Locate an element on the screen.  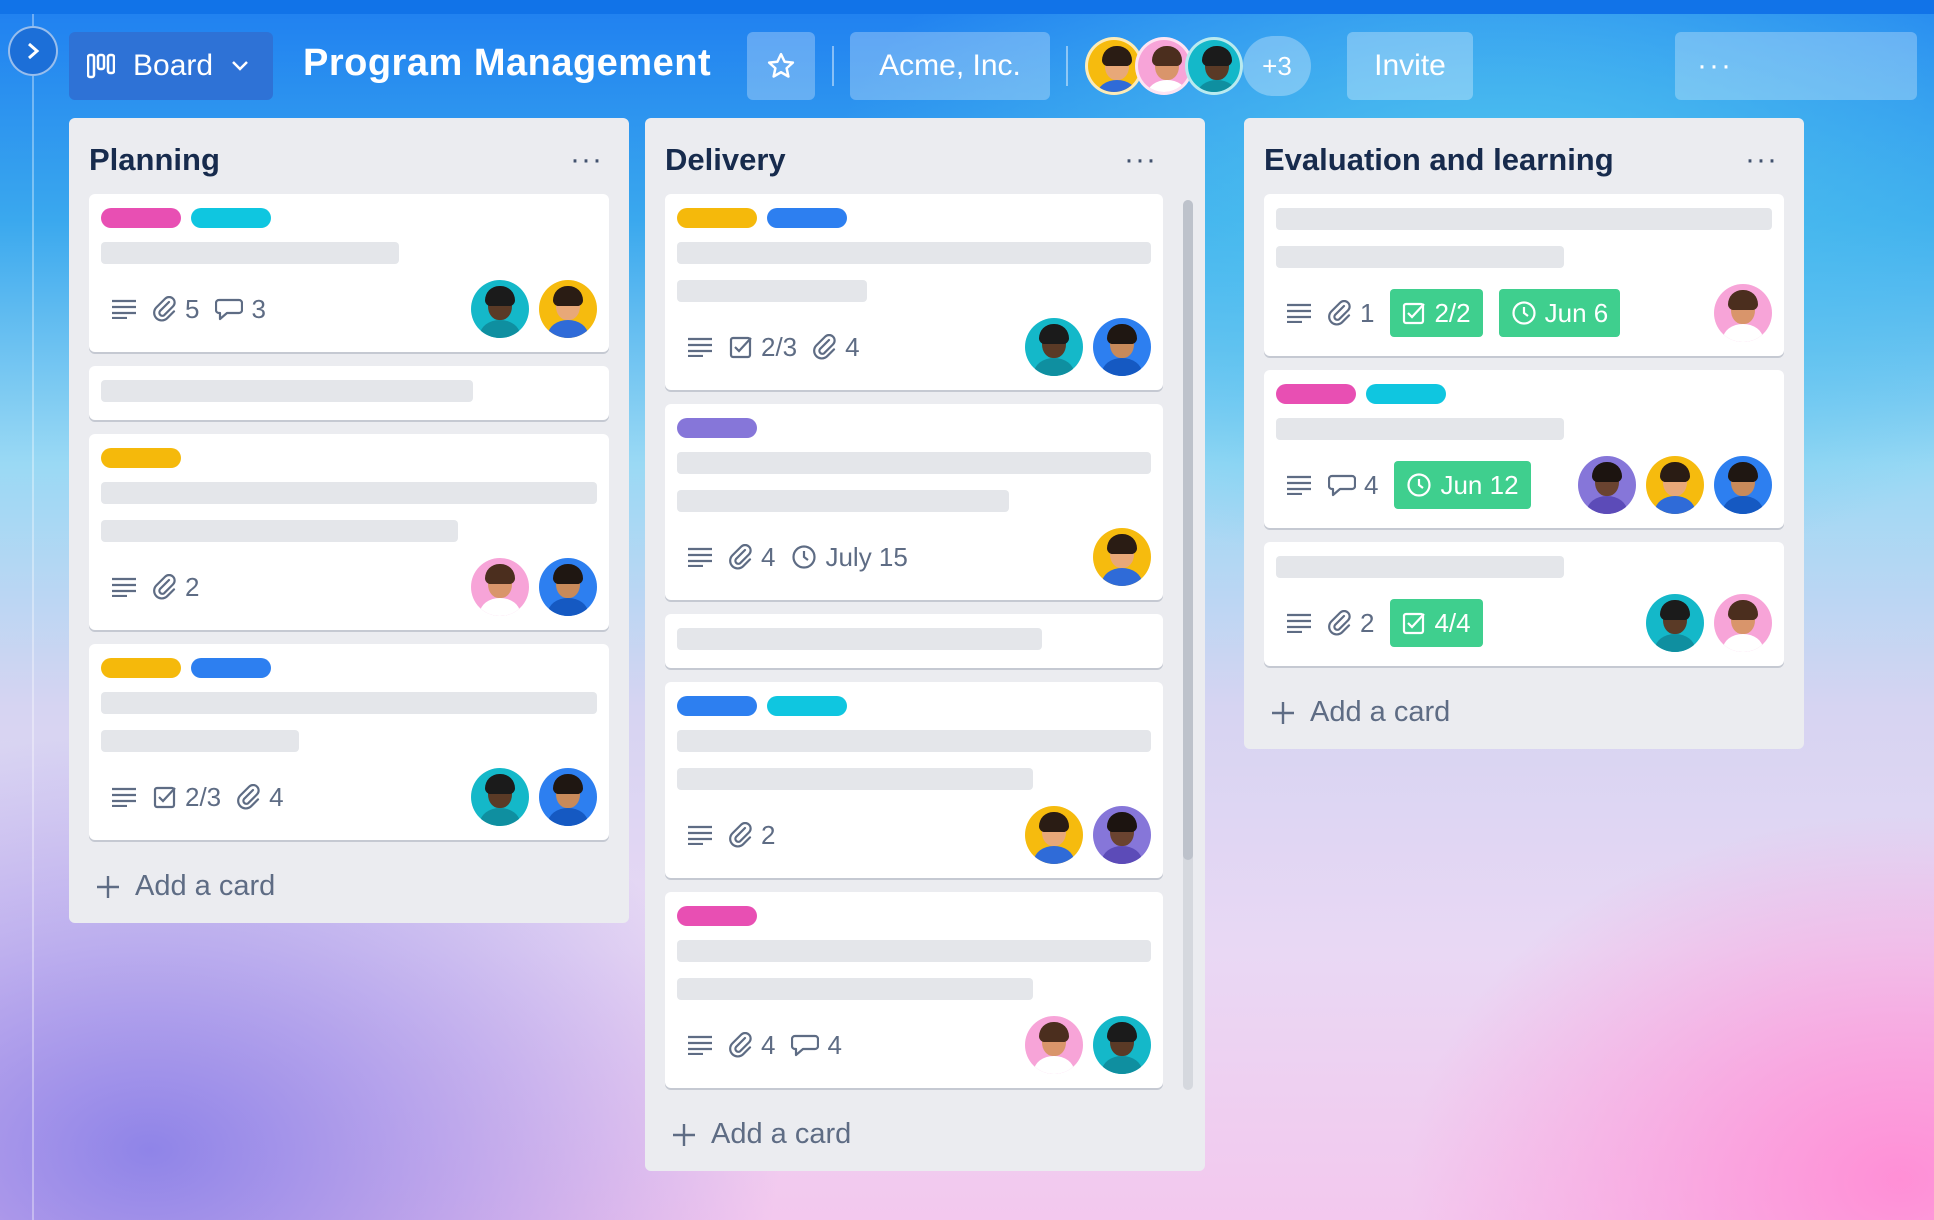
comment-badge: 4 is located at coordinates (816, 1045).